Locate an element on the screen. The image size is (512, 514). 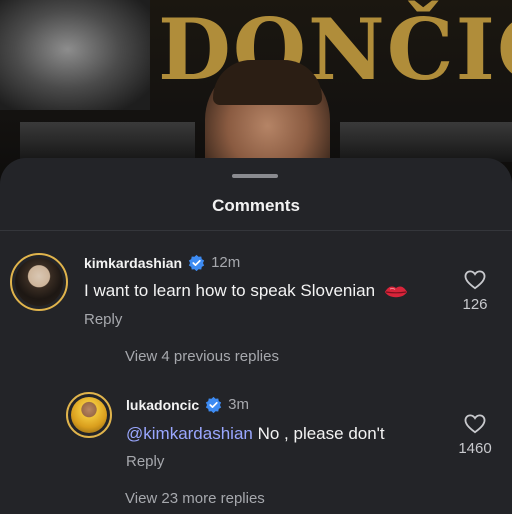
background-title: DONČIĆ is located at coordinates (335, 49).